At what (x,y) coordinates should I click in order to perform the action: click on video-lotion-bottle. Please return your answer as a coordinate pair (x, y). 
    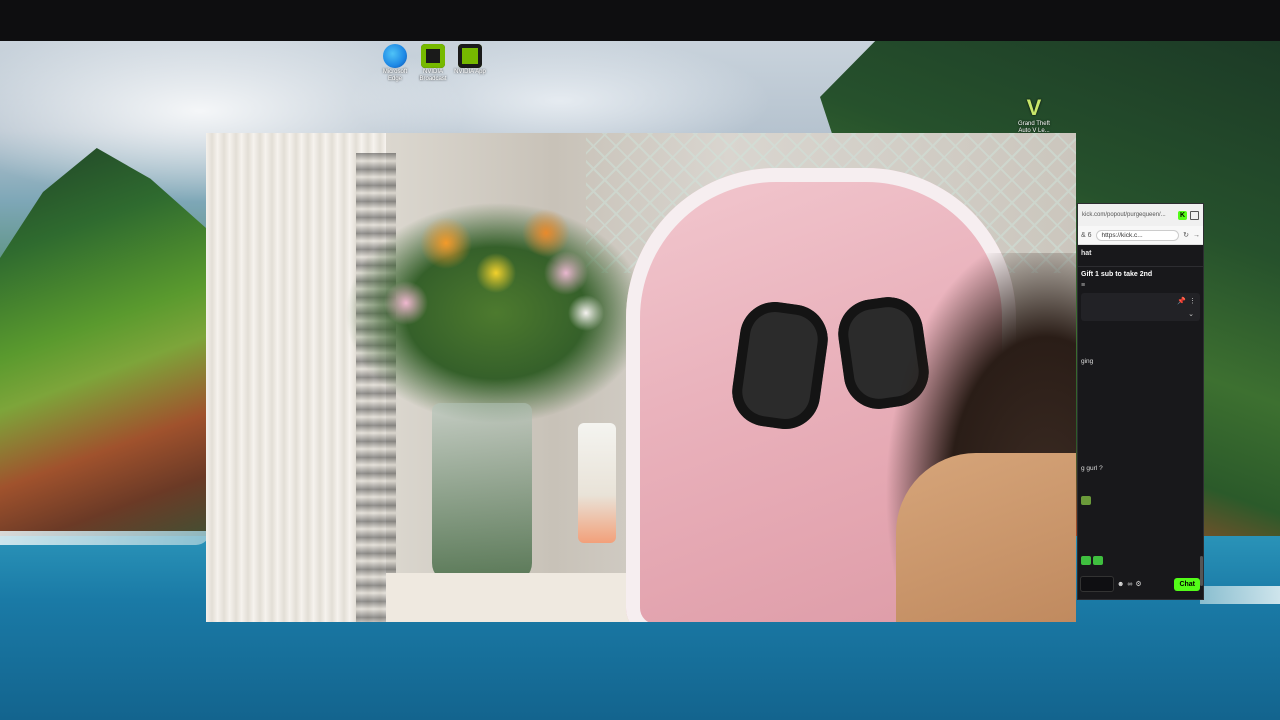
    Looking at the image, I should click on (597, 483).